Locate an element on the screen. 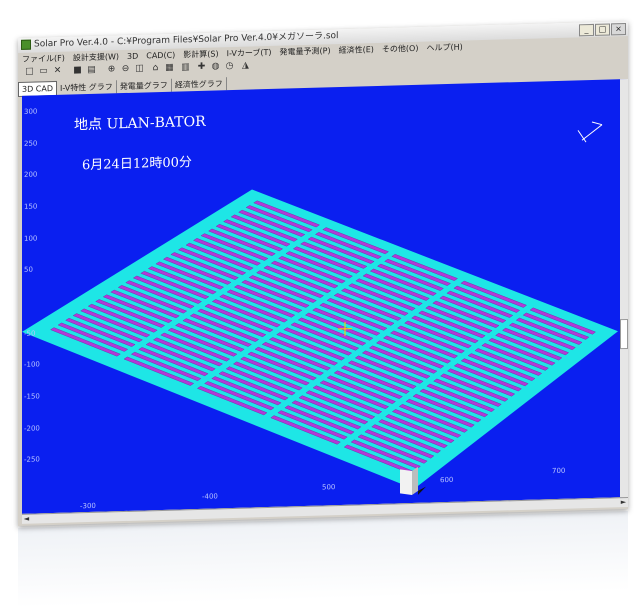 The width and height of the screenshot is (634, 616). house-icon: ⌂ is located at coordinates (155, 68).